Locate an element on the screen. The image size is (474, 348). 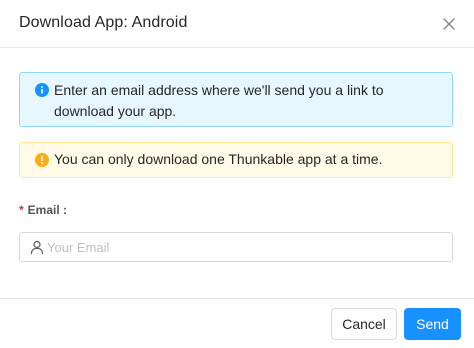
exclamation-circle-icon is located at coordinates (42, 160).